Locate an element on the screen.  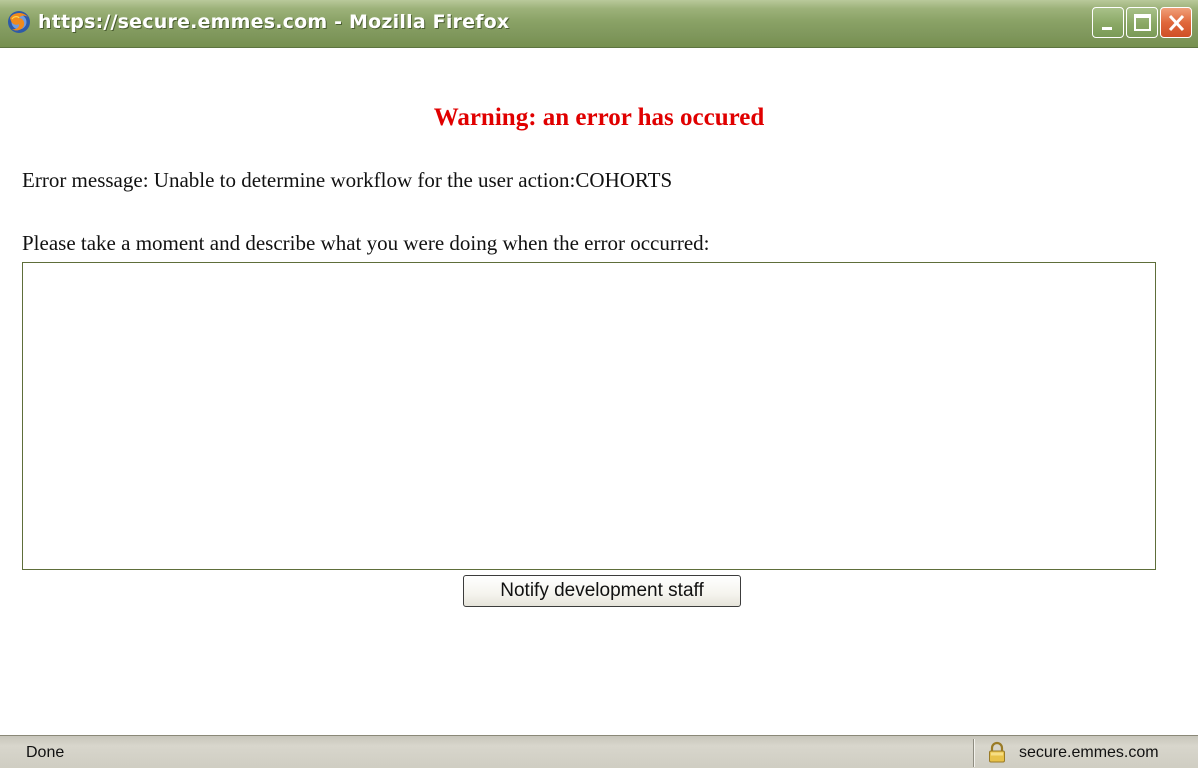
minimize-icon is located at coordinates (1107, 28).